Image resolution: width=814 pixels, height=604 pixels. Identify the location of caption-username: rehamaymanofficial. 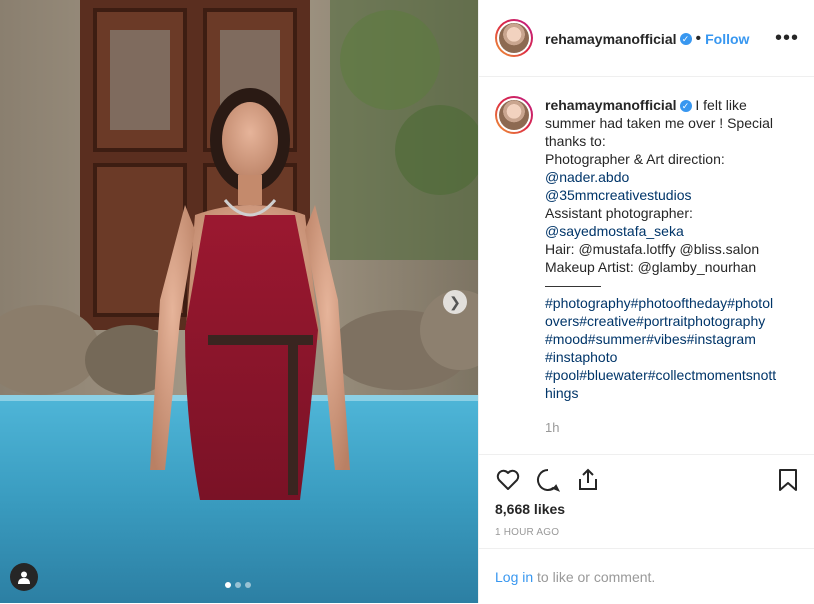
(611, 105).